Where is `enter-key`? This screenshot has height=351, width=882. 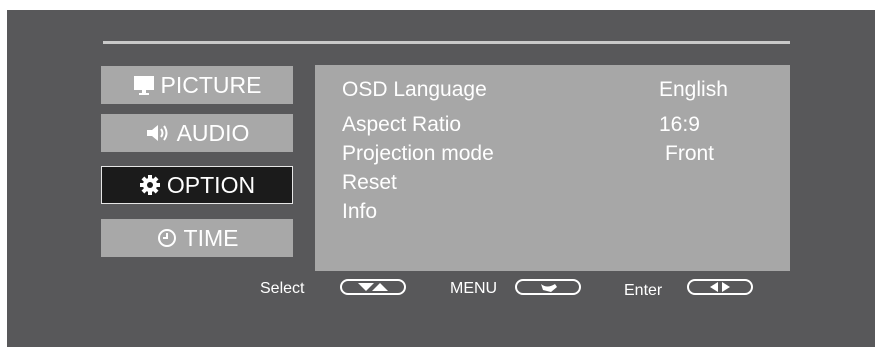
enter-key is located at coordinates (720, 287).